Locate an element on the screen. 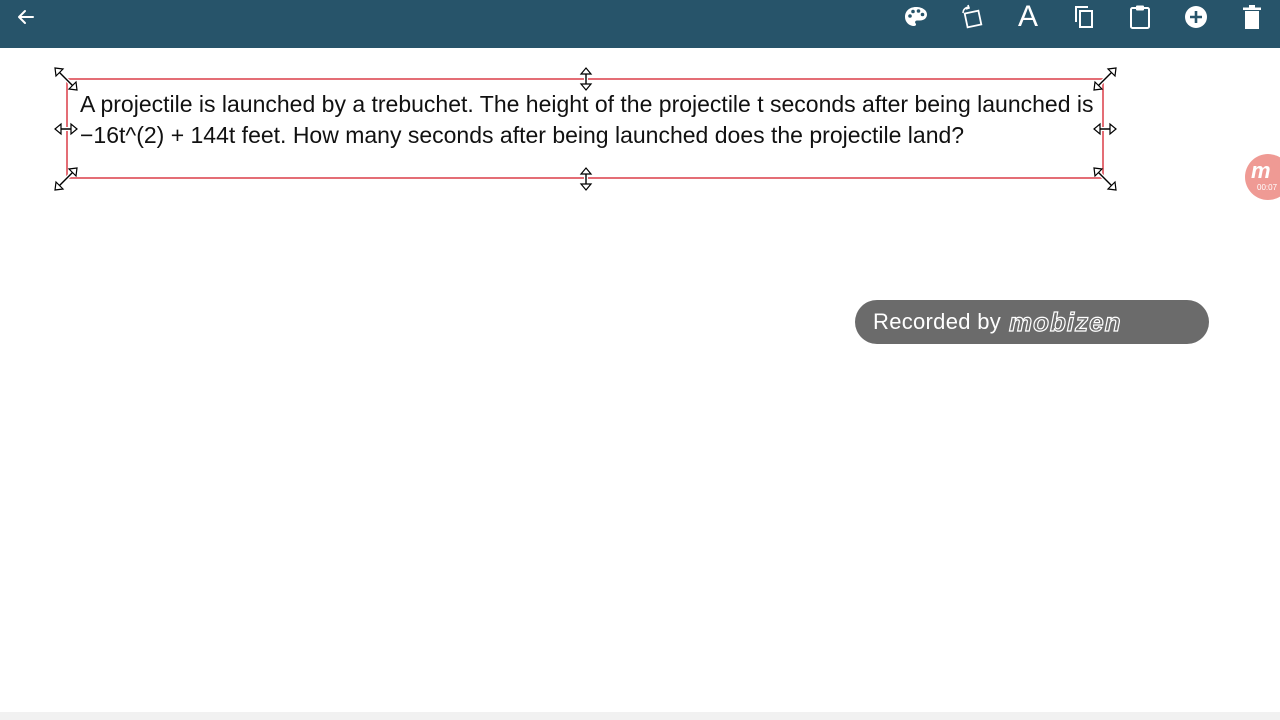 This screenshot has height=720, width=1280. color-palette-button is located at coordinates (916, 17).